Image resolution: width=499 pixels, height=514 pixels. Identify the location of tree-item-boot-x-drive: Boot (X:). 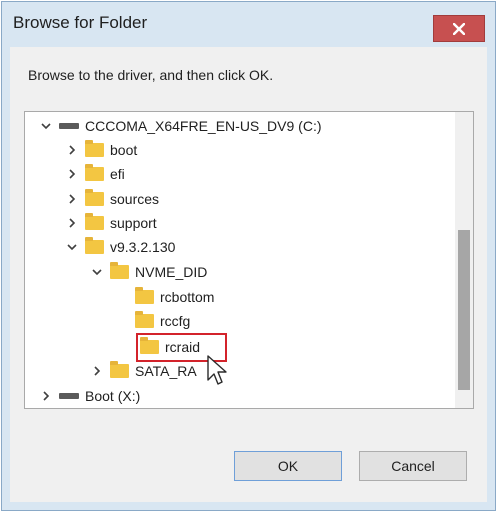
(89, 396).